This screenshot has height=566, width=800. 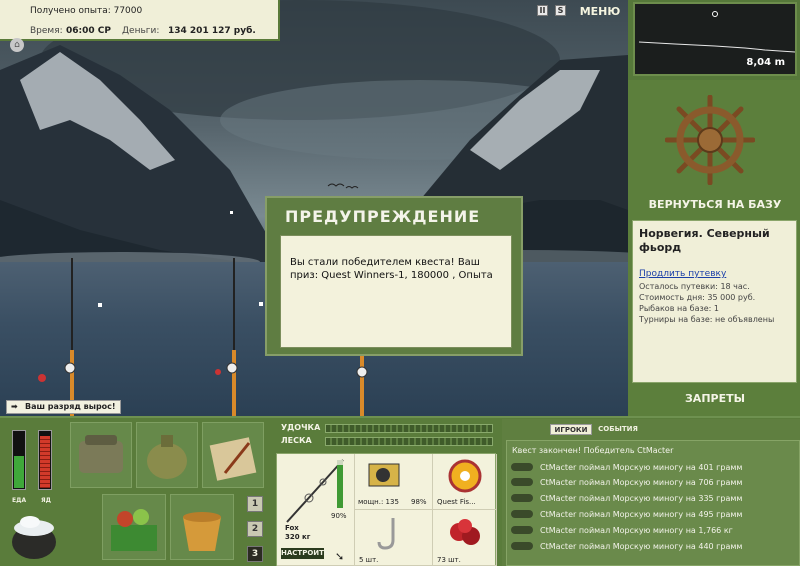 What do you see at coordinates (593, 450) in the screenshot?
I see `chat-header: Квест закончен! Победитель CtMacter` at bounding box center [593, 450].